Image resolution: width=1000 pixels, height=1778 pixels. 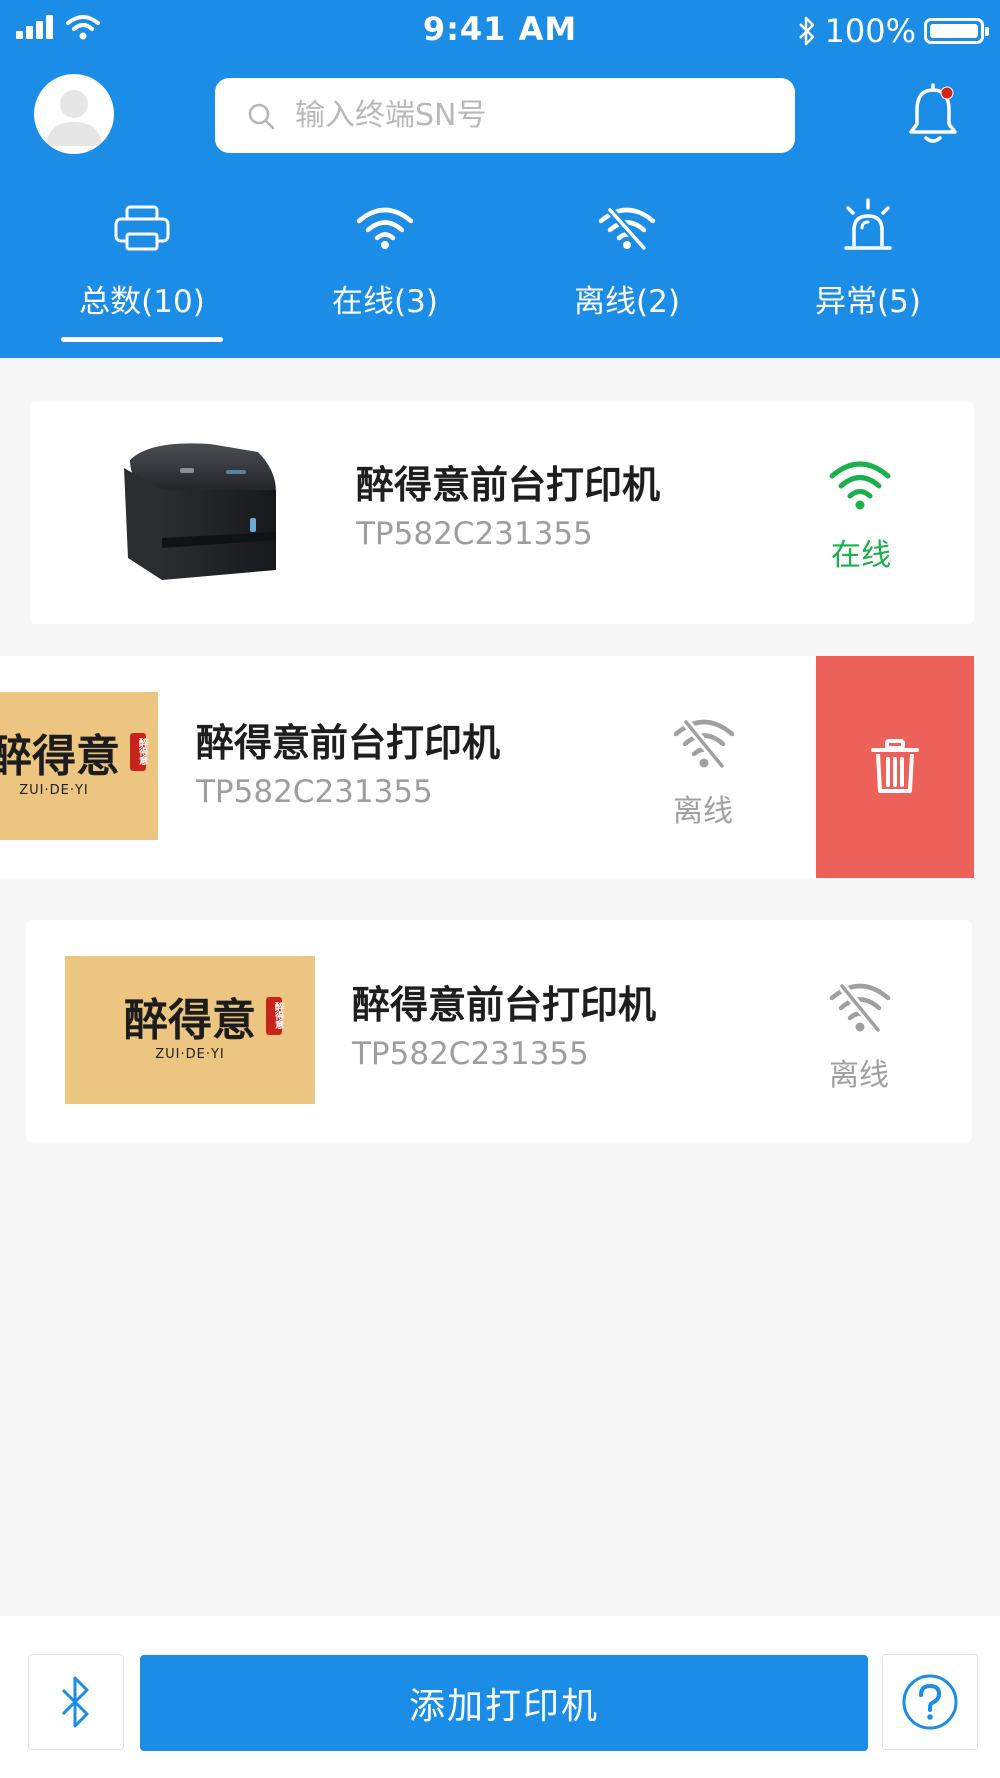 I want to click on battery-percent: 100%, so click(x=870, y=31).